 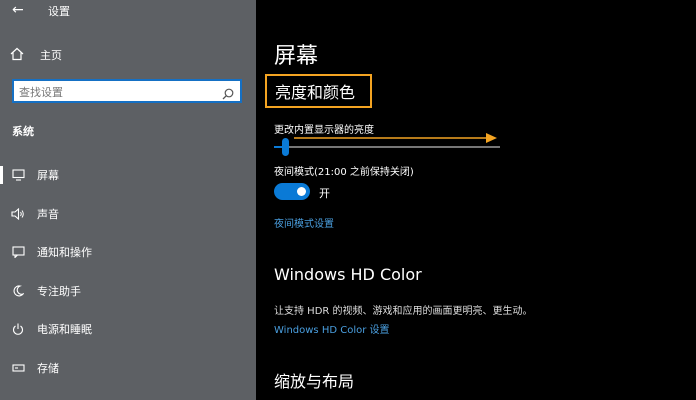 I want to click on monitor-icon, so click(x=18, y=175).